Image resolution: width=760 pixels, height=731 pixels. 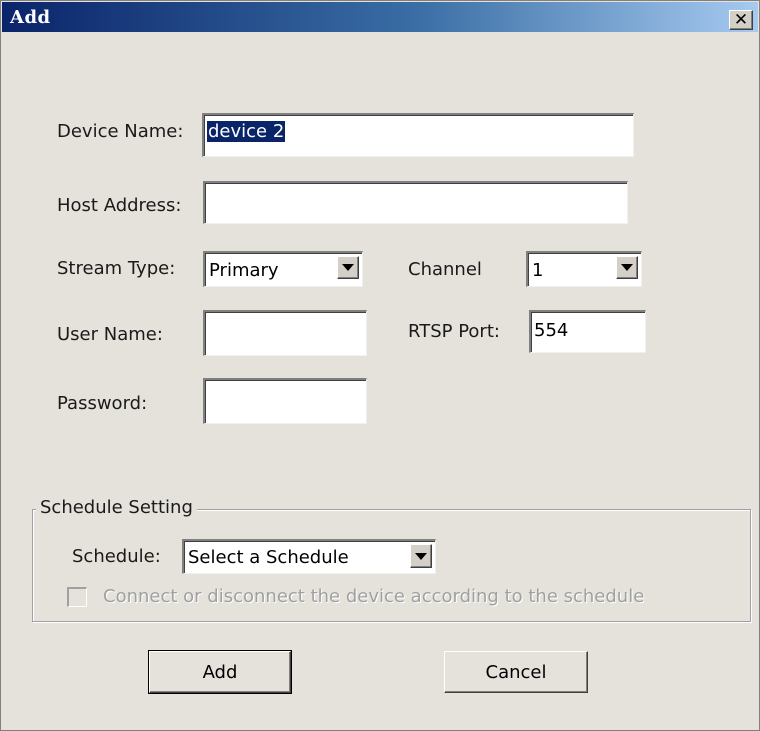 I want to click on cancel-button: Cancel, so click(x=516, y=672).